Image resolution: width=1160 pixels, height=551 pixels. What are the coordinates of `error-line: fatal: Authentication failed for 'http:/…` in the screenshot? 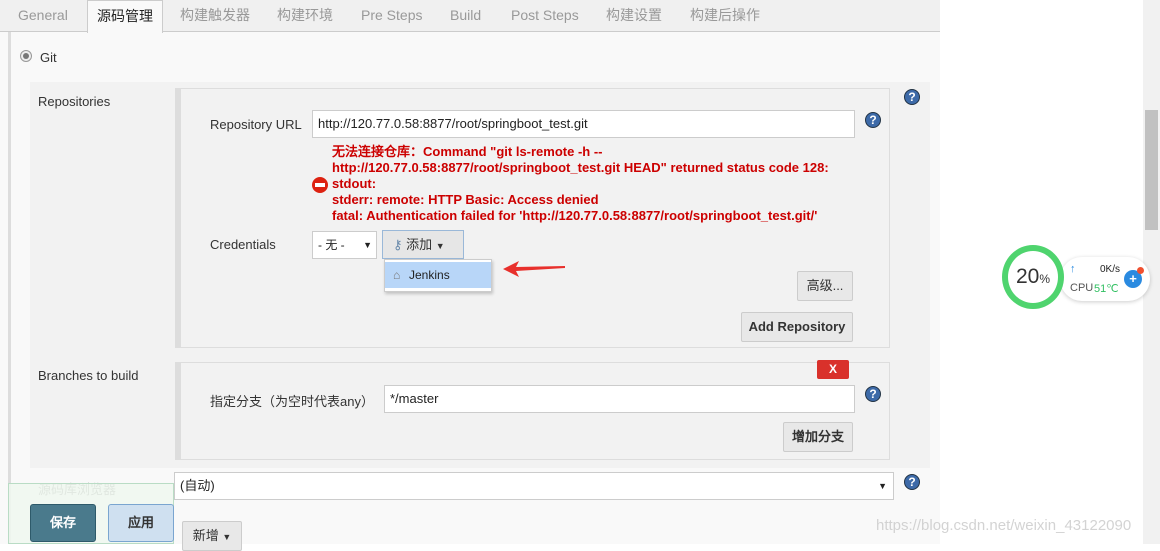 It's located at (575, 215).